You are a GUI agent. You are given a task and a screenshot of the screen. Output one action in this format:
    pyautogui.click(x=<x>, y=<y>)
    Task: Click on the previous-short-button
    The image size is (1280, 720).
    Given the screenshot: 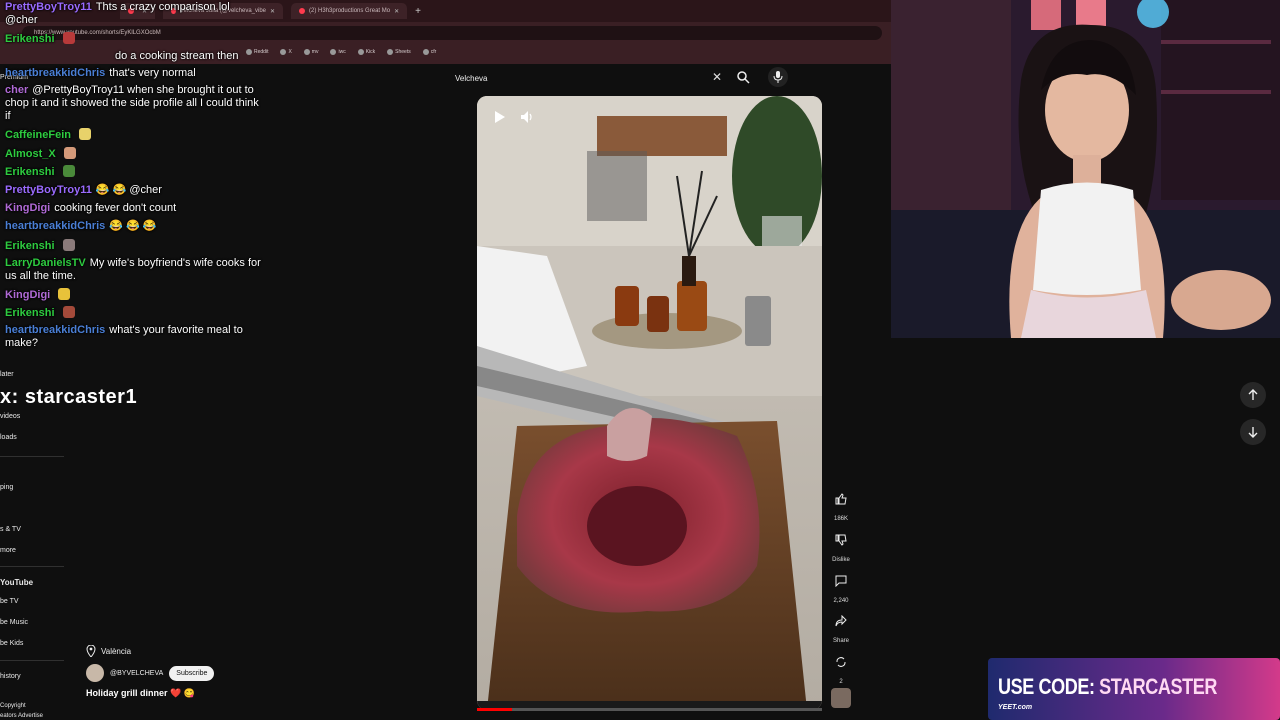 What is the action you would take?
    pyautogui.click(x=1253, y=395)
    